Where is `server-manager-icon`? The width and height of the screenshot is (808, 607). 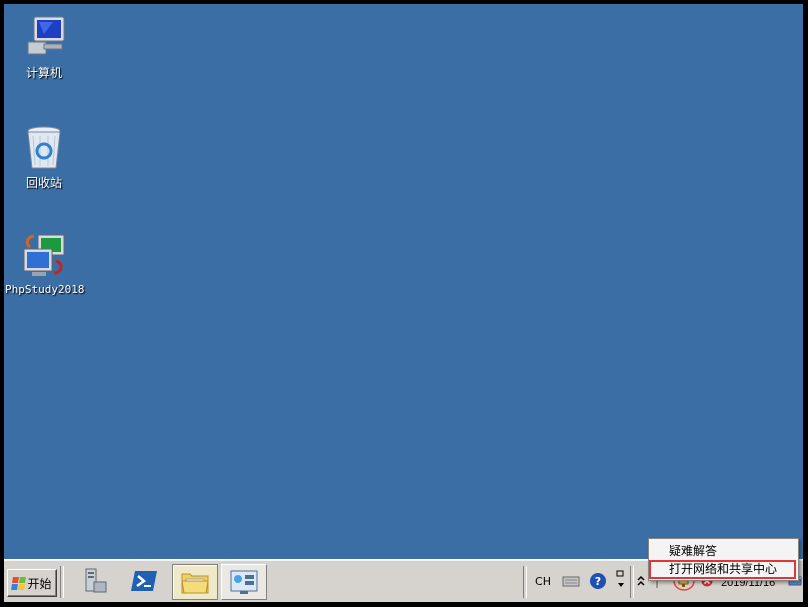
server-manager-icon is located at coordinates (96, 580).